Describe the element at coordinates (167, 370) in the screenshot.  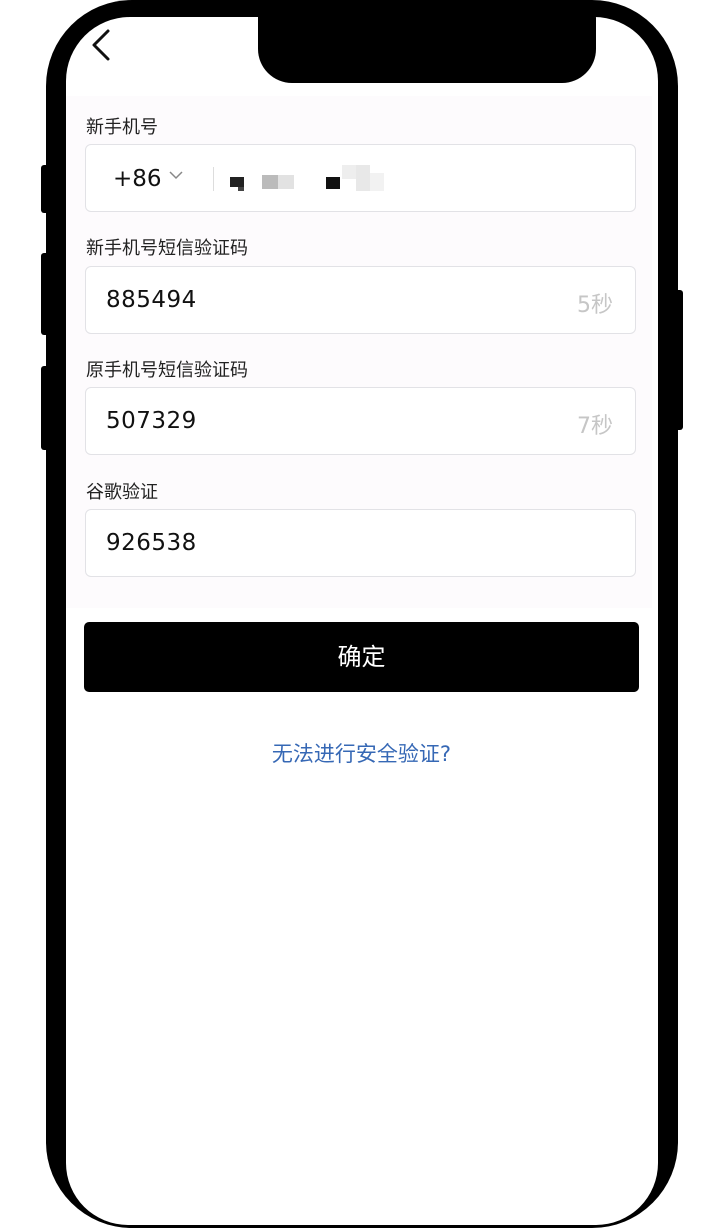
I see `old-sms-label: 原手机号短信验证码` at that location.